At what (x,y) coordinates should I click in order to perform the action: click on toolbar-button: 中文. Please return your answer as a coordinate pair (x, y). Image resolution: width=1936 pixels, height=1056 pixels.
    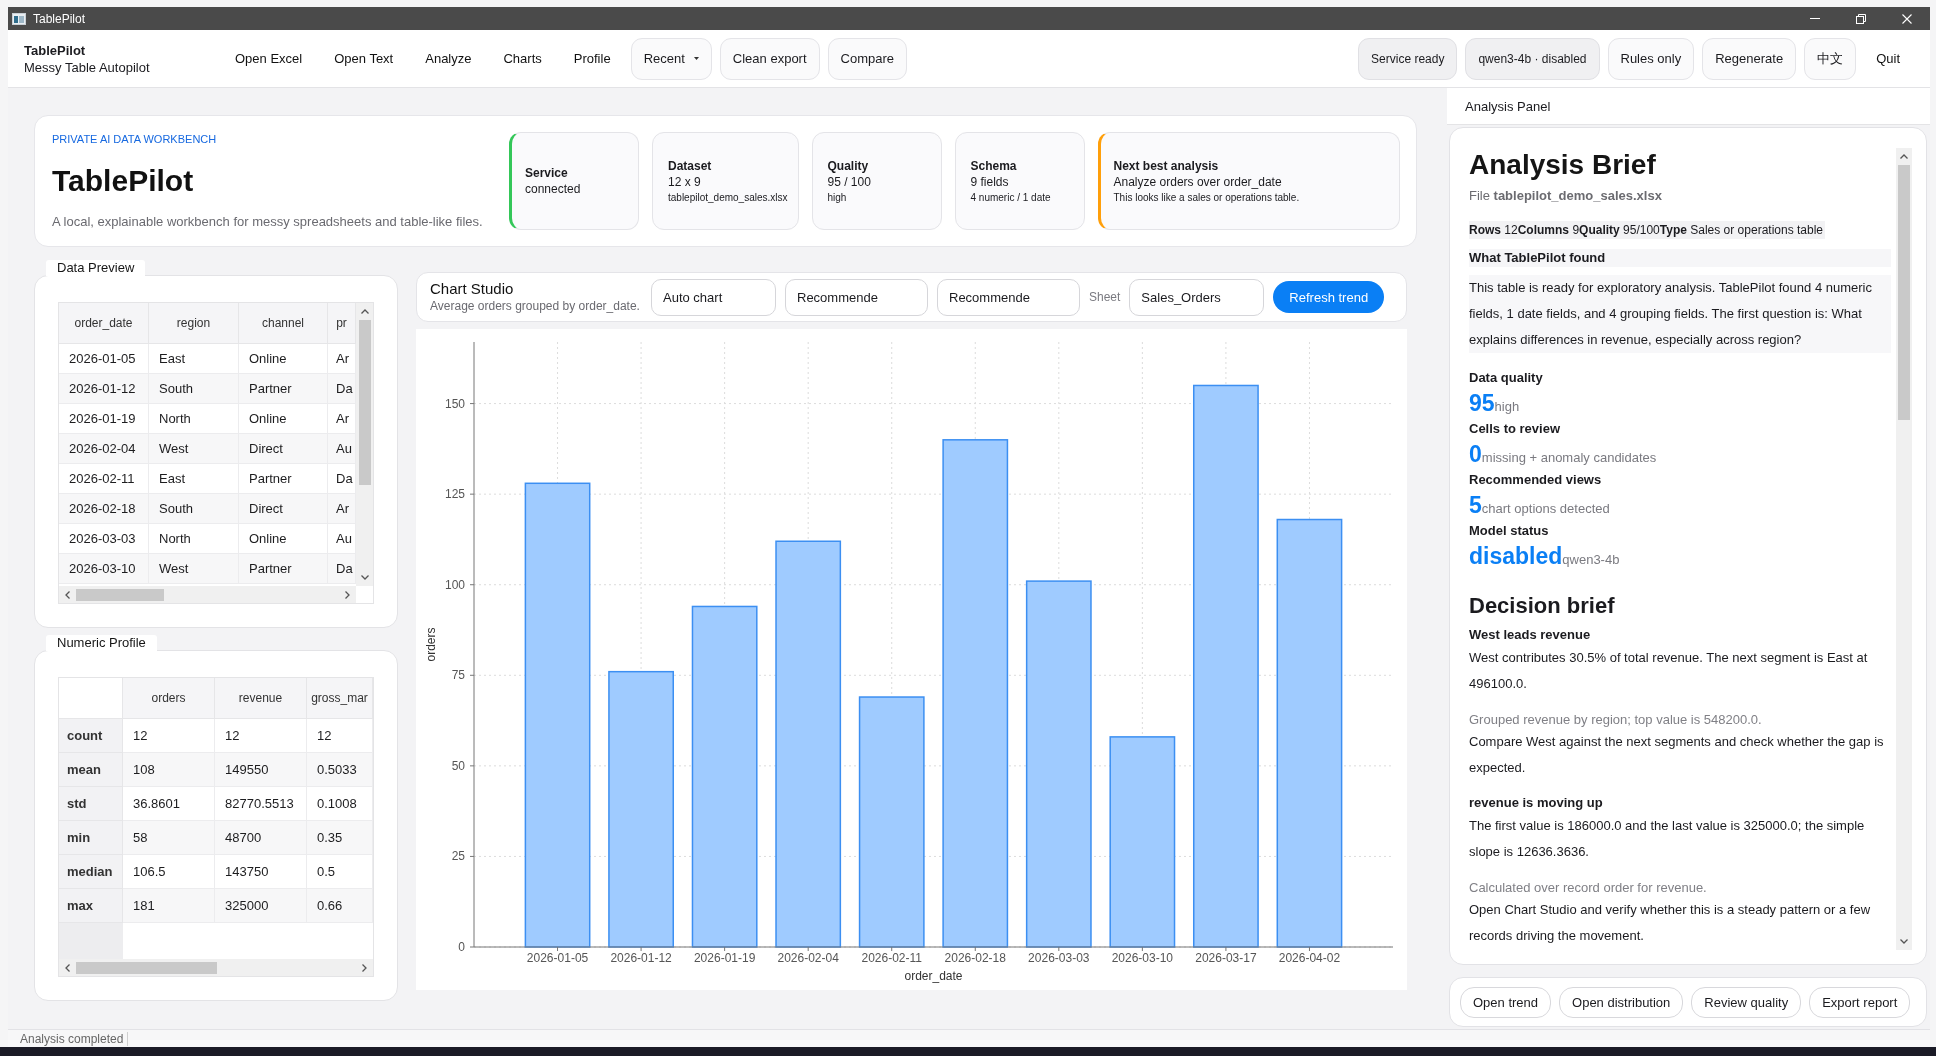
    Looking at the image, I should click on (1830, 58).